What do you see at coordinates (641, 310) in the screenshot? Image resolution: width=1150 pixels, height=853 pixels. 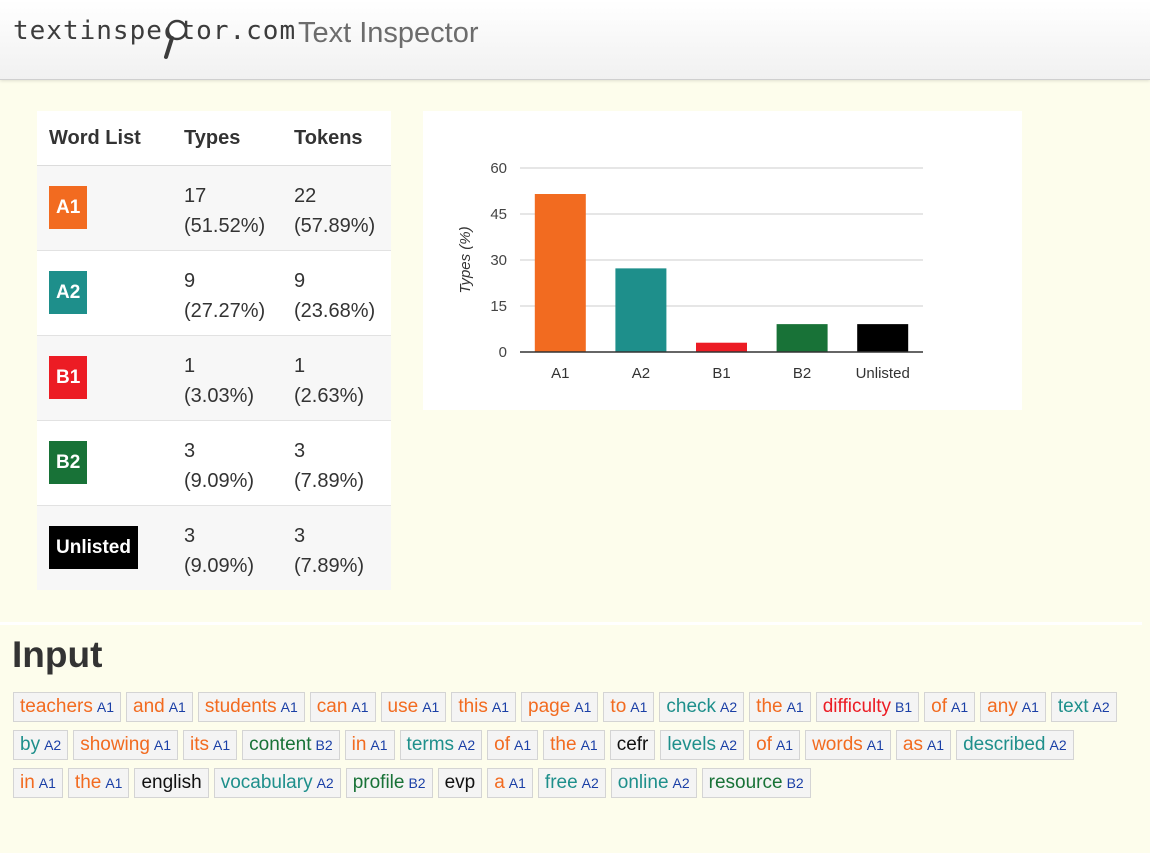 I see `bar-a2` at bounding box center [641, 310].